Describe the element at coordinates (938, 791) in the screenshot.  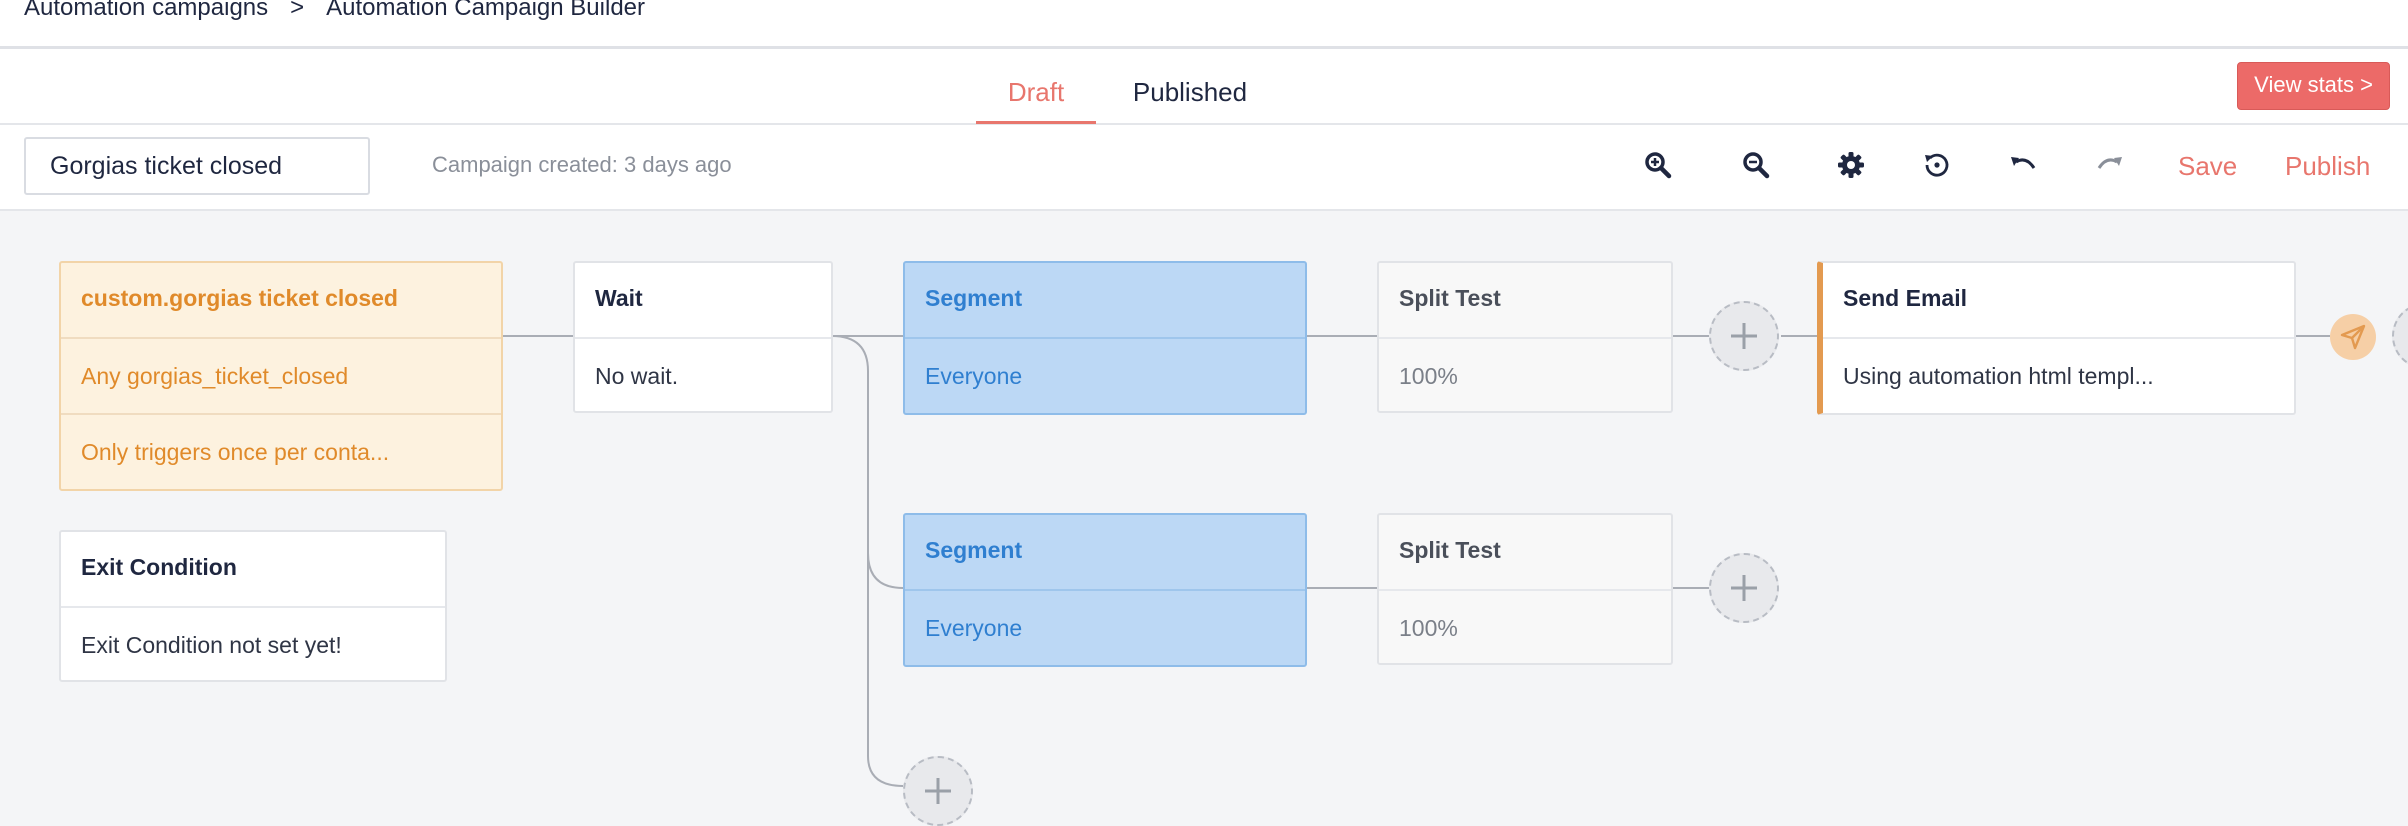
I see `add-branch-button` at that location.